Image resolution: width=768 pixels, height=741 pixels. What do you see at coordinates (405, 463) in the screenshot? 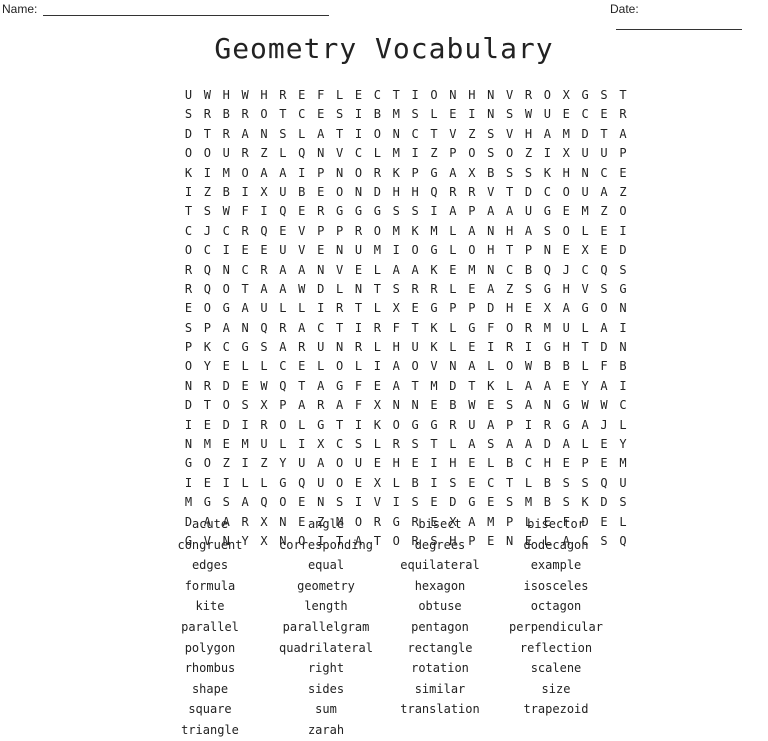
I see `grid-row: GOZIZYUAOUEHEIHELBCHEPEM` at bounding box center [405, 463].